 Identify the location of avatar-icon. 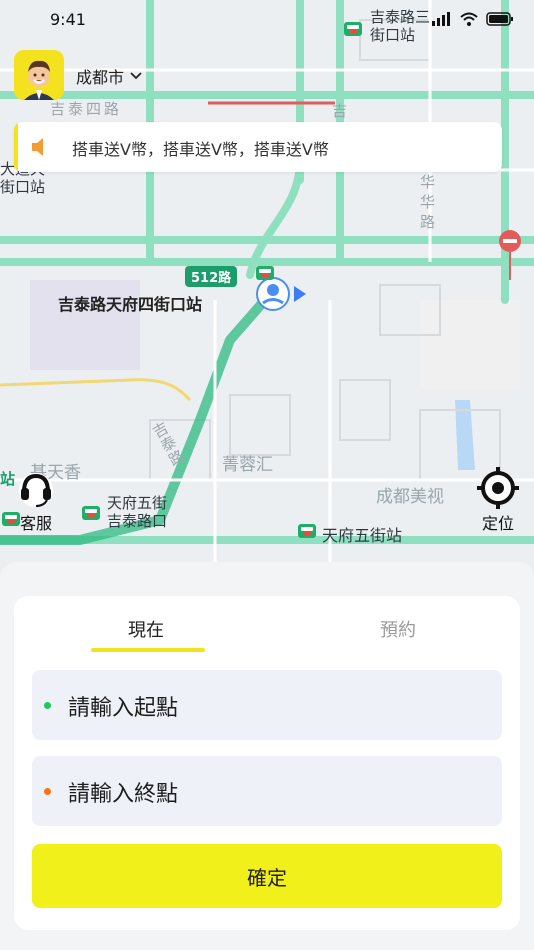
(39, 75).